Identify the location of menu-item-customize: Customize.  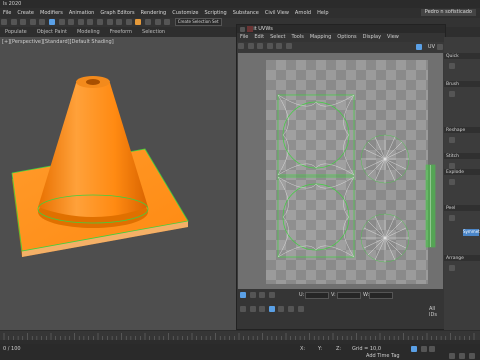
(185, 12).